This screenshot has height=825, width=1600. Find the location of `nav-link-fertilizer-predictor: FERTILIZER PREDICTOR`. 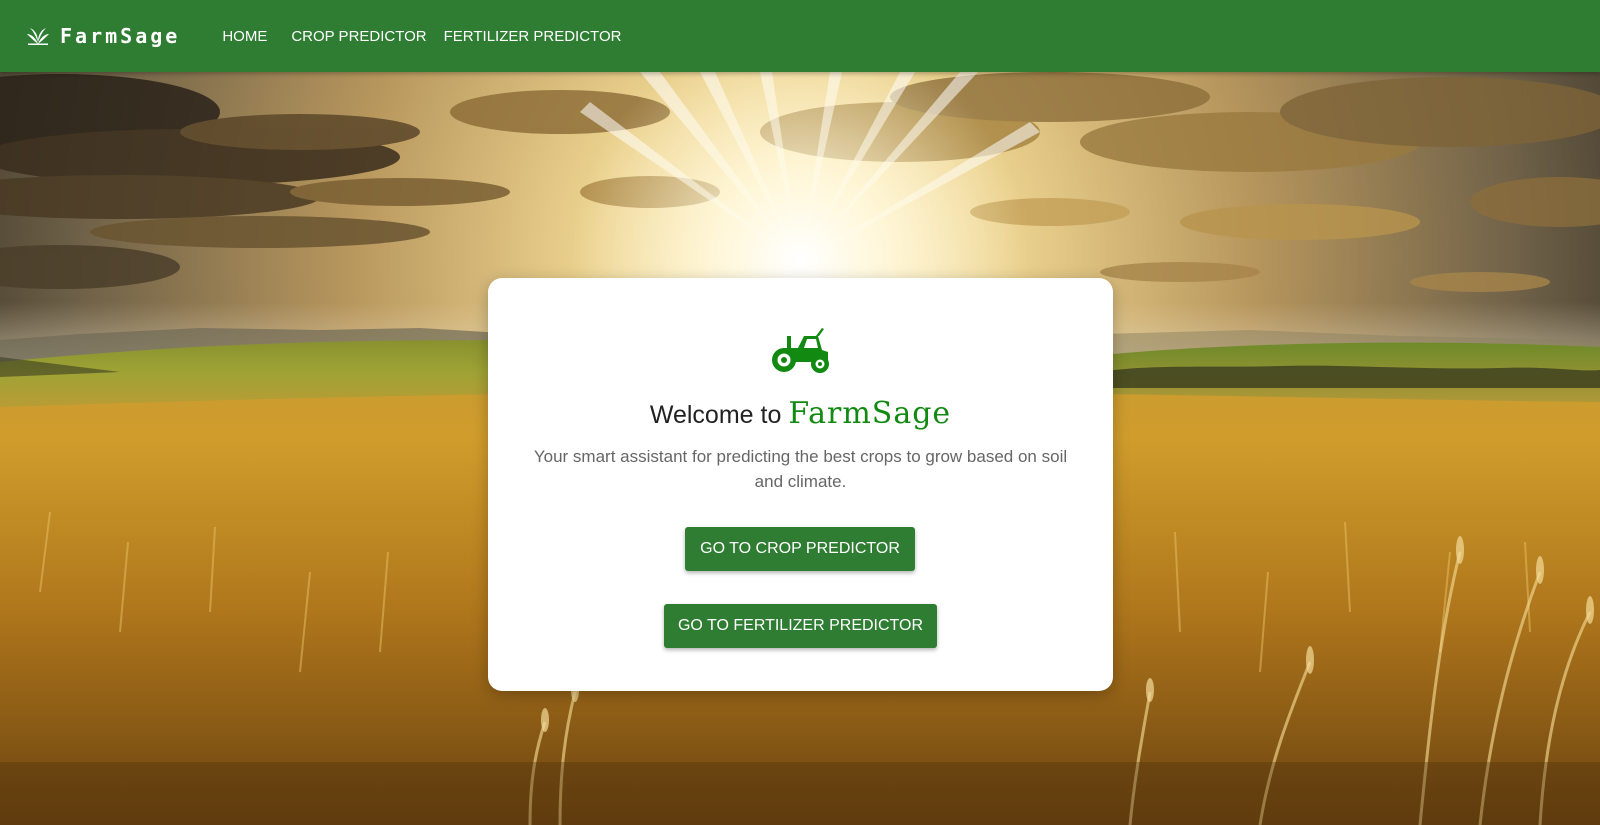

nav-link-fertilizer-predictor: FERTILIZER PREDICTOR is located at coordinates (533, 36).